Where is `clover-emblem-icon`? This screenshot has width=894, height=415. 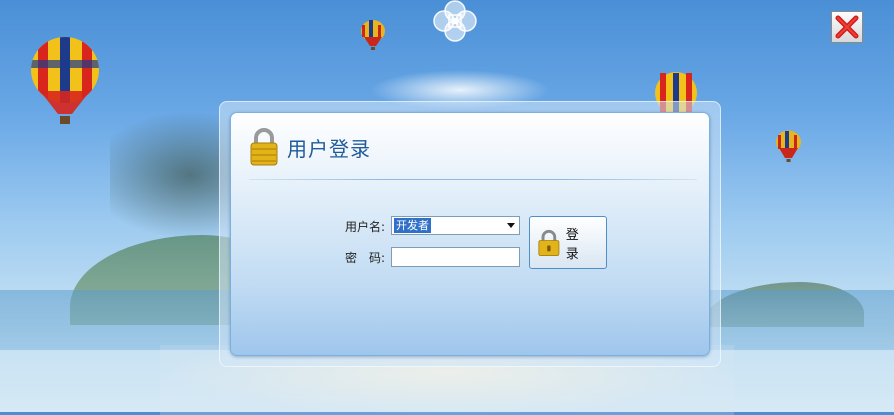
clover-emblem-icon is located at coordinates (455, 21).